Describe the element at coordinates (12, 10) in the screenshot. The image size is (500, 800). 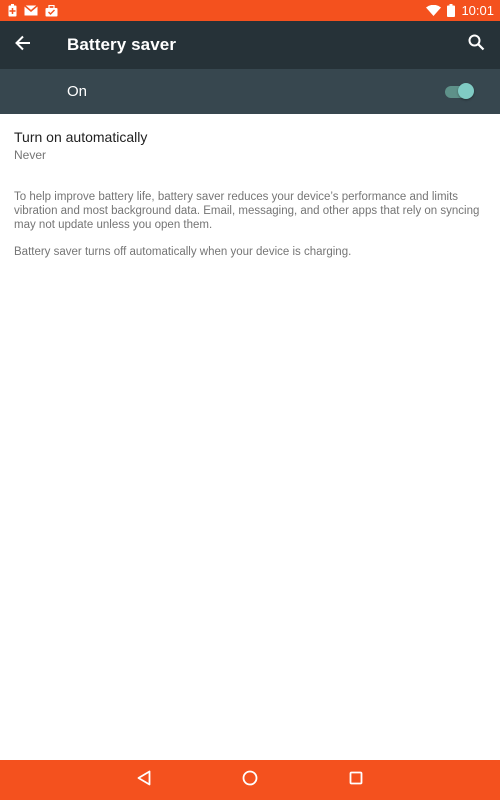
I see `battery-saver-notification-icon` at that location.